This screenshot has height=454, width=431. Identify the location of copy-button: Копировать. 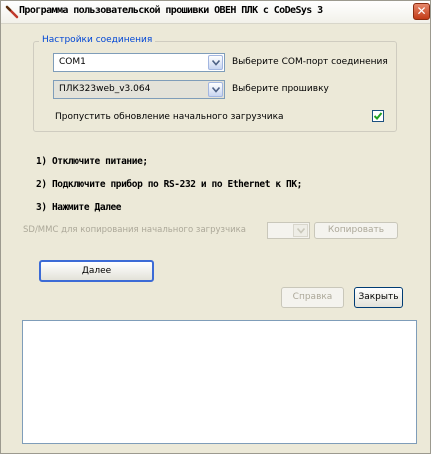
(356, 230).